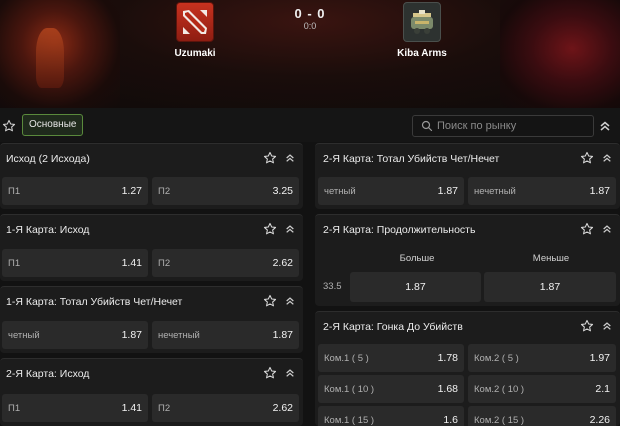 This screenshot has height=426, width=620. Describe the element at coordinates (131, 408) in the screenshot. I see `odd-value: 1.41` at that location.